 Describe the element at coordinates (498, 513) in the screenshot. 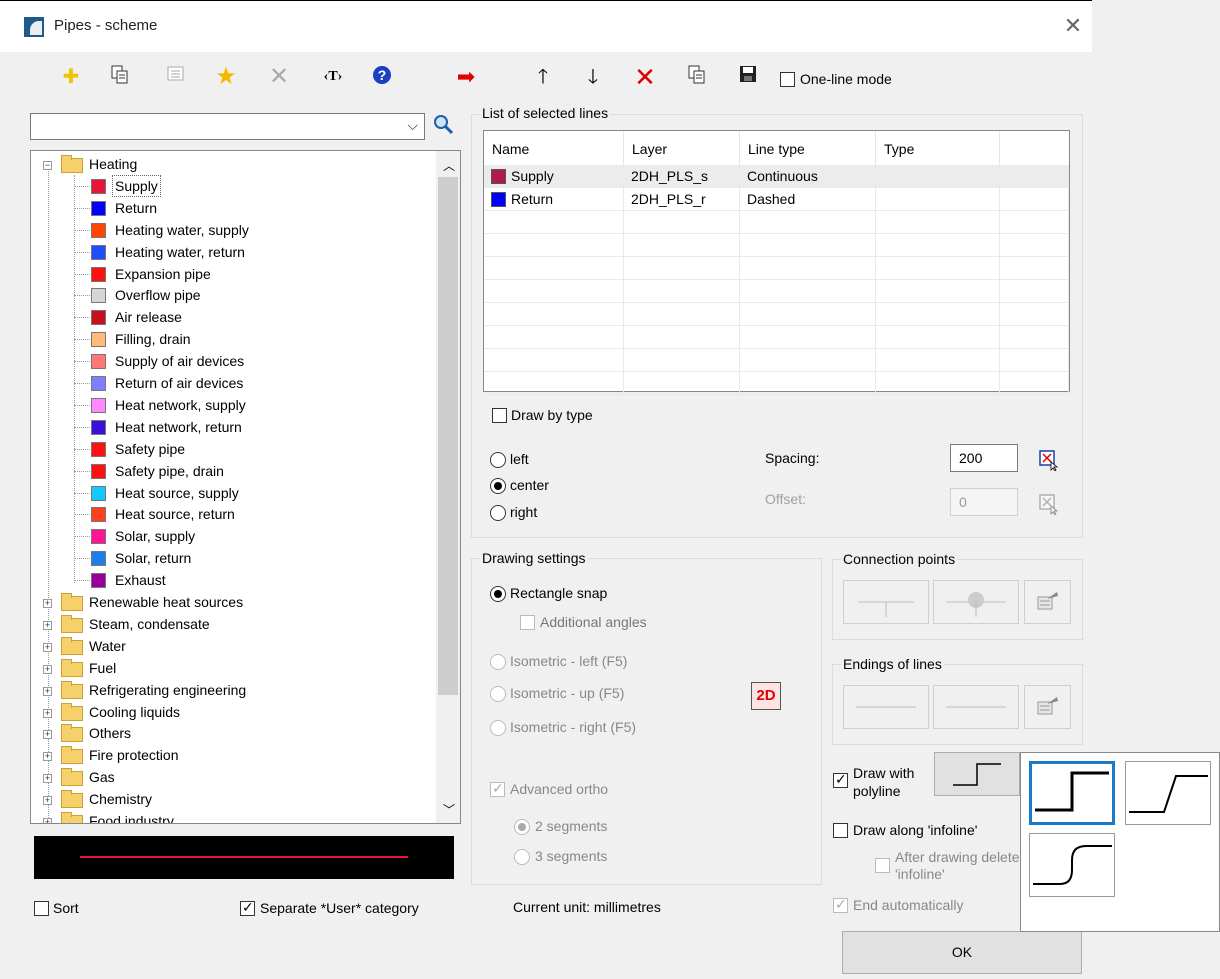

I see `align-right-radio` at that location.